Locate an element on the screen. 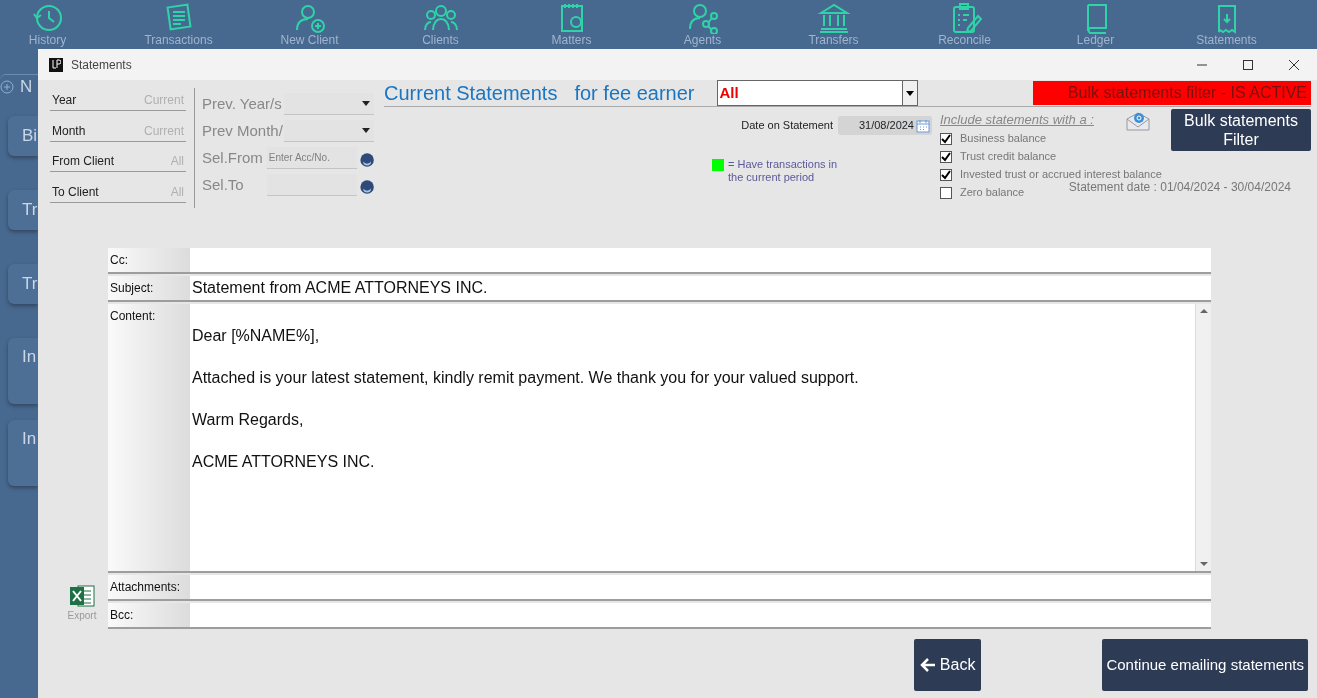 This screenshot has height=698, width=1317. legend-swatch-icon is located at coordinates (718, 165).